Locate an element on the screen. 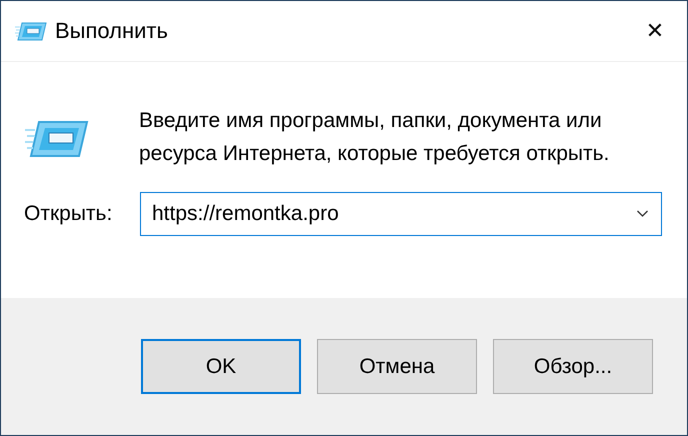 The image size is (688, 436). close-button: ✕ is located at coordinates (655, 31).